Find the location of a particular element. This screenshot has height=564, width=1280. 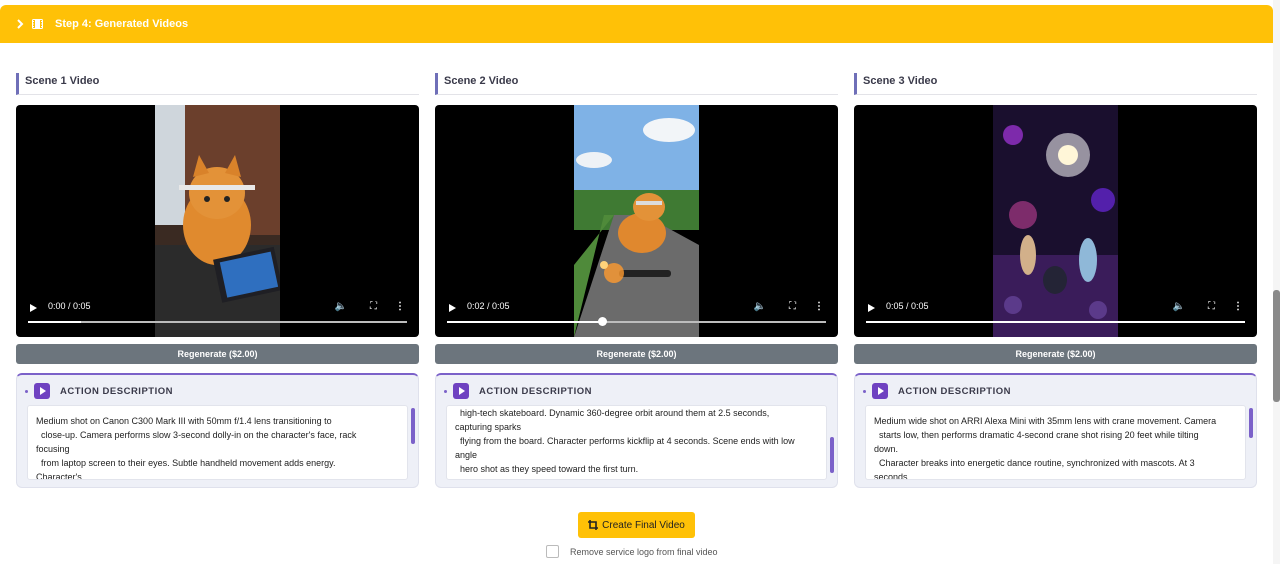

progress-knob is located at coordinates (603, 321).